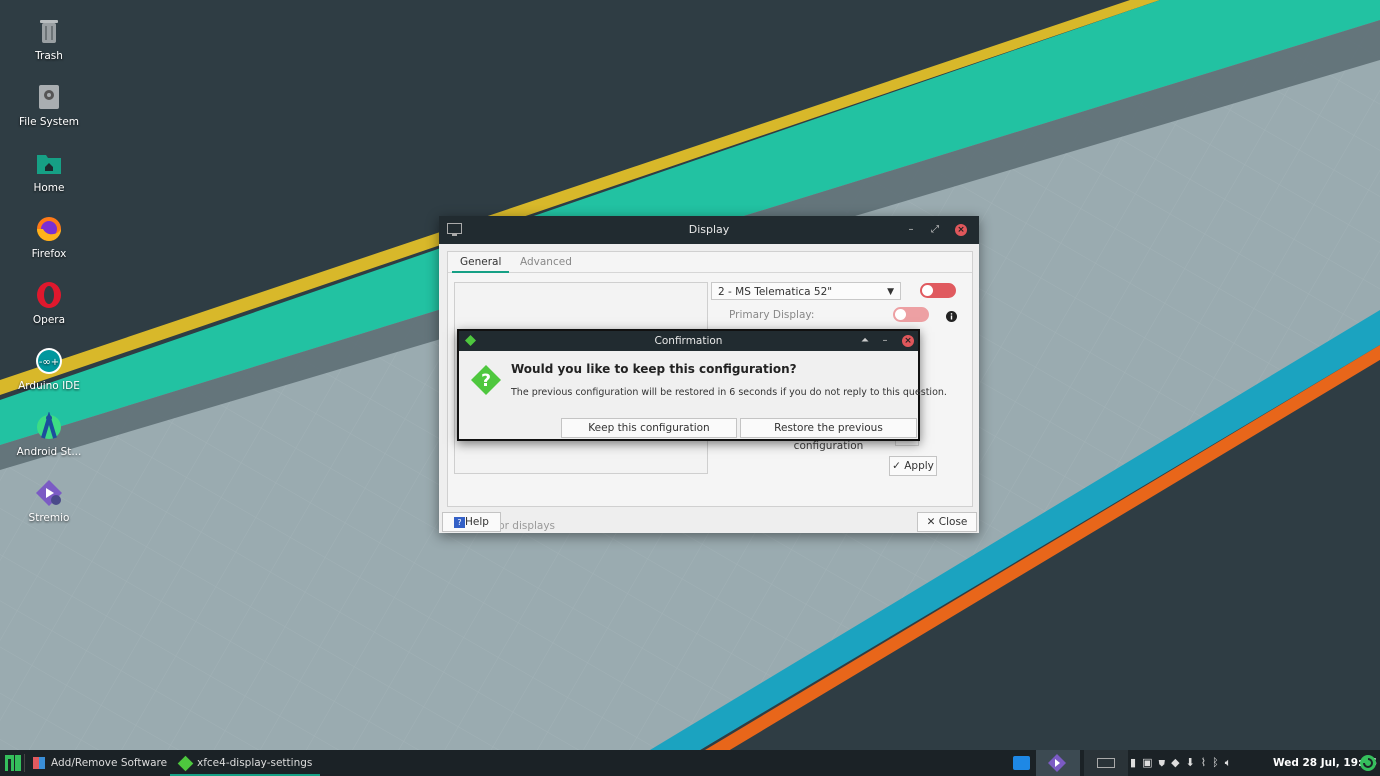 The width and height of the screenshot is (1380, 776). I want to click on desktop-icon-label: Trash, so click(49, 56).